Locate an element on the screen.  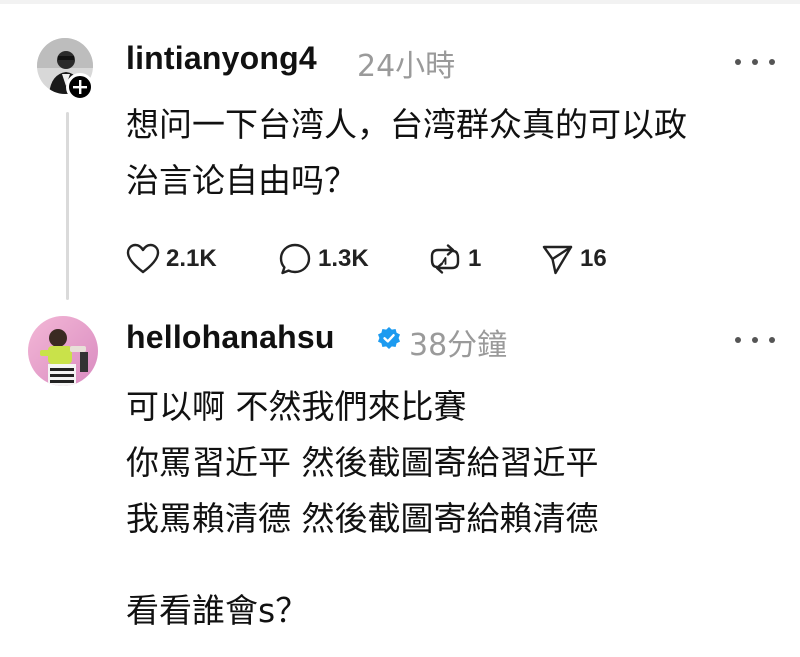
verified-badge-icon is located at coordinates (389, 338).